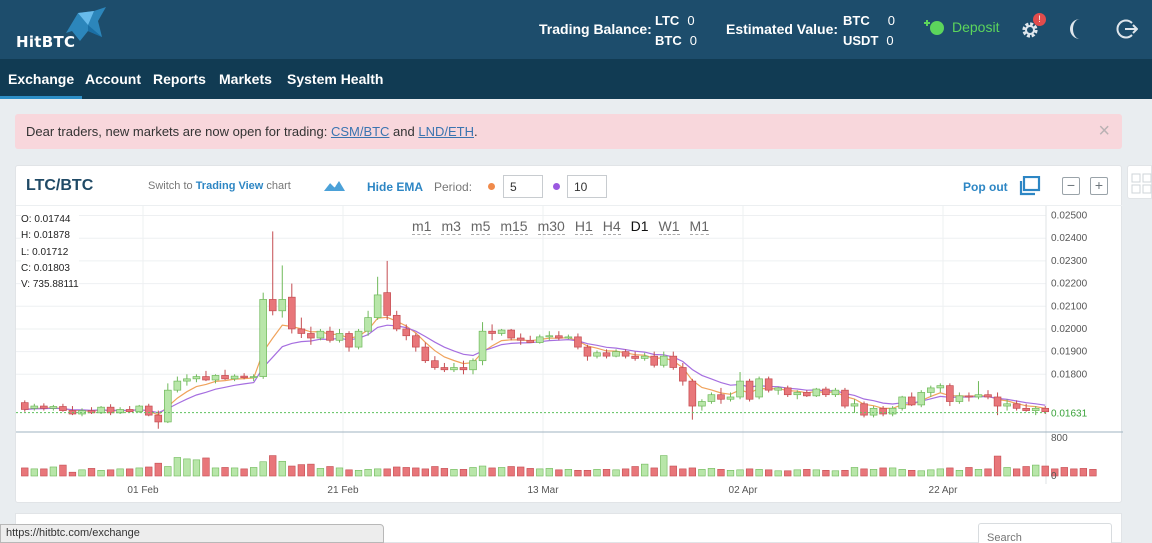  I want to click on search-input, so click(1045, 533).